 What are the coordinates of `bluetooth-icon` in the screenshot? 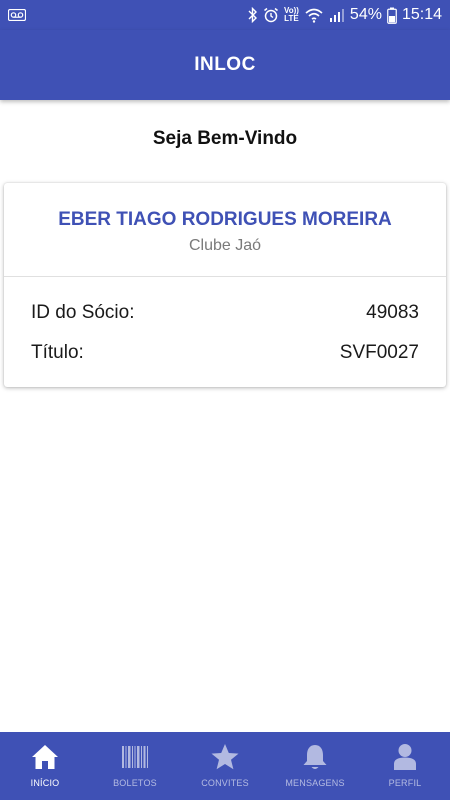 It's located at (252, 15).